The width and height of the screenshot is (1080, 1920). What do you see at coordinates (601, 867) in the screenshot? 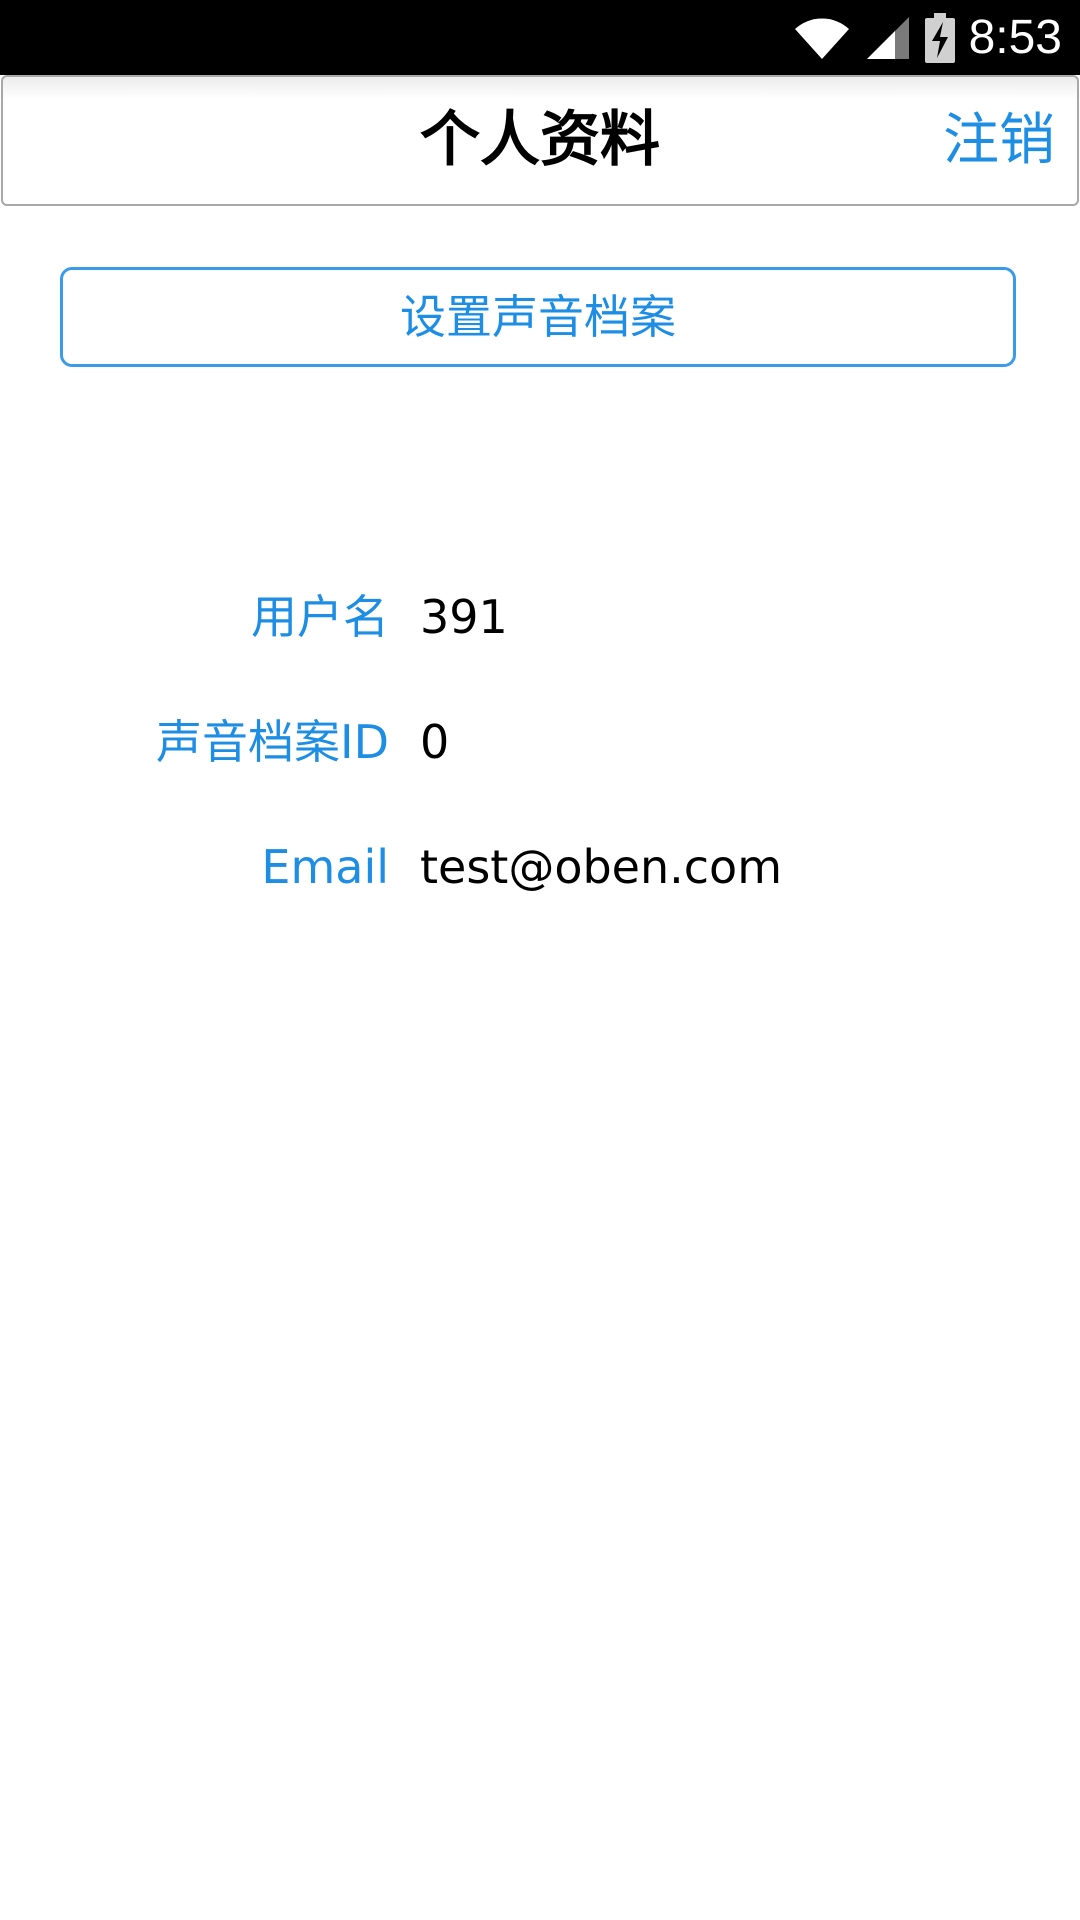
I see `email-value: test@oben.com` at bounding box center [601, 867].